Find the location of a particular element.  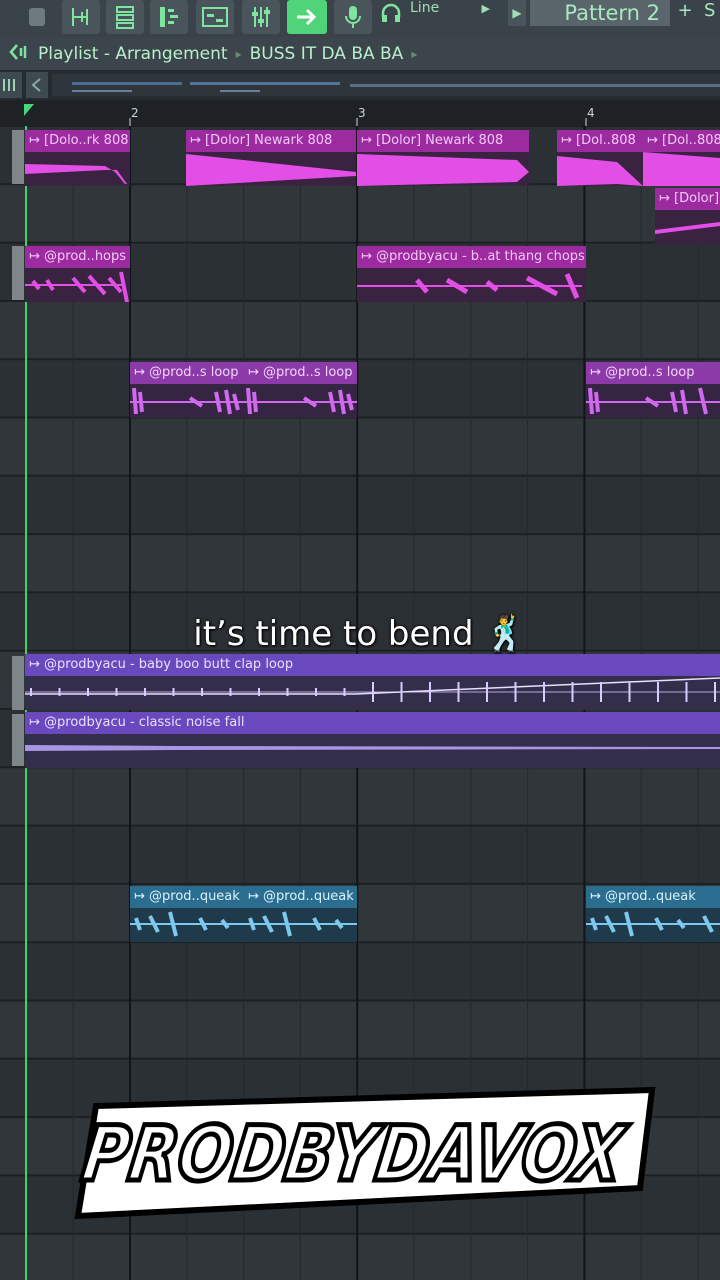

clip-label: ↦ @prodbyacu - classic noise fall is located at coordinates (372, 723).